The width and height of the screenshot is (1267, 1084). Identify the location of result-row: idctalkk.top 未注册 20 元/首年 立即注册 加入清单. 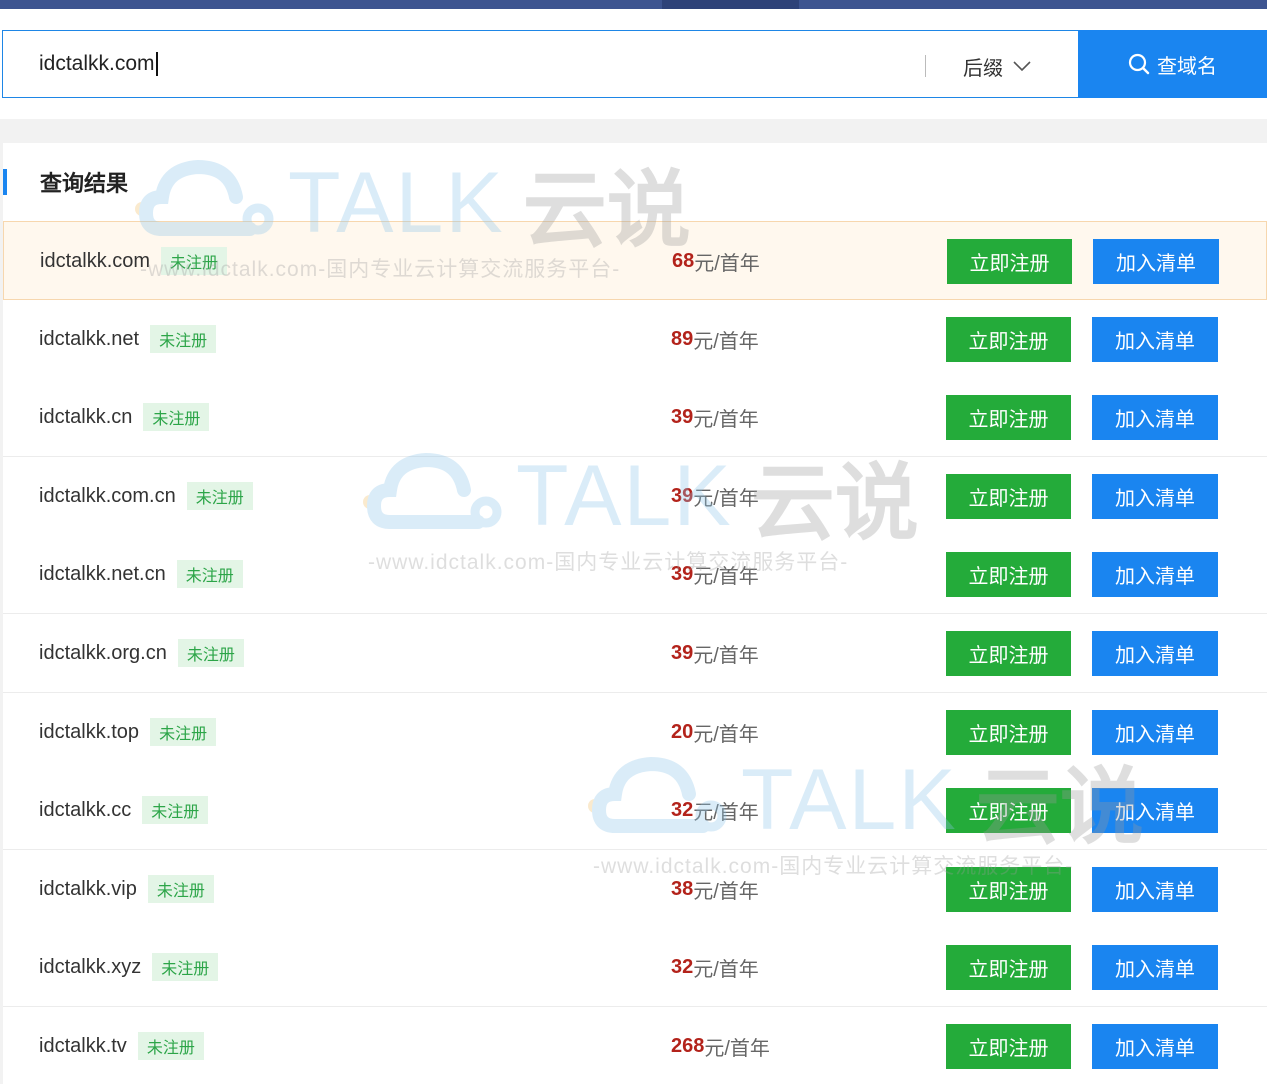
(635, 732).